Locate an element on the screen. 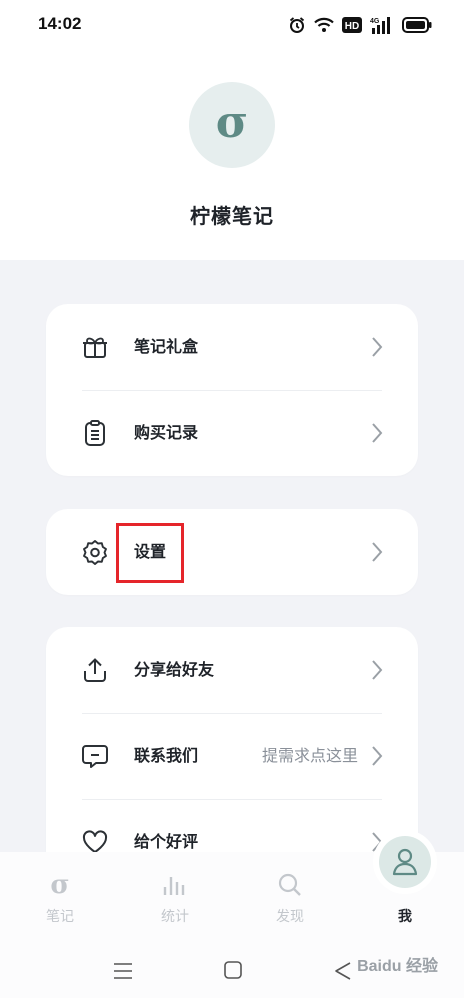 This screenshot has height=998, width=464. tab-stats: 统计 is located at coordinates (175, 897).